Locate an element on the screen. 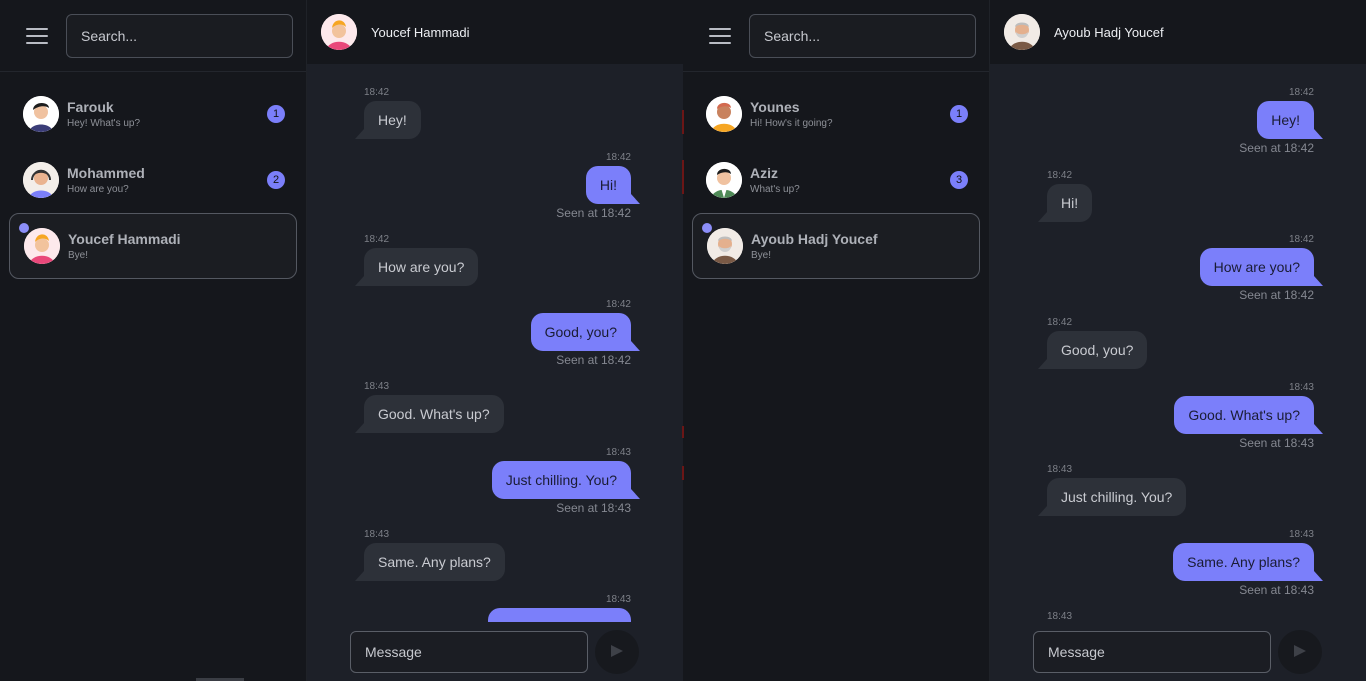 The height and width of the screenshot is (681, 1366). incoming-message: 18:42 Good, you? is located at coordinates (1092, 343).